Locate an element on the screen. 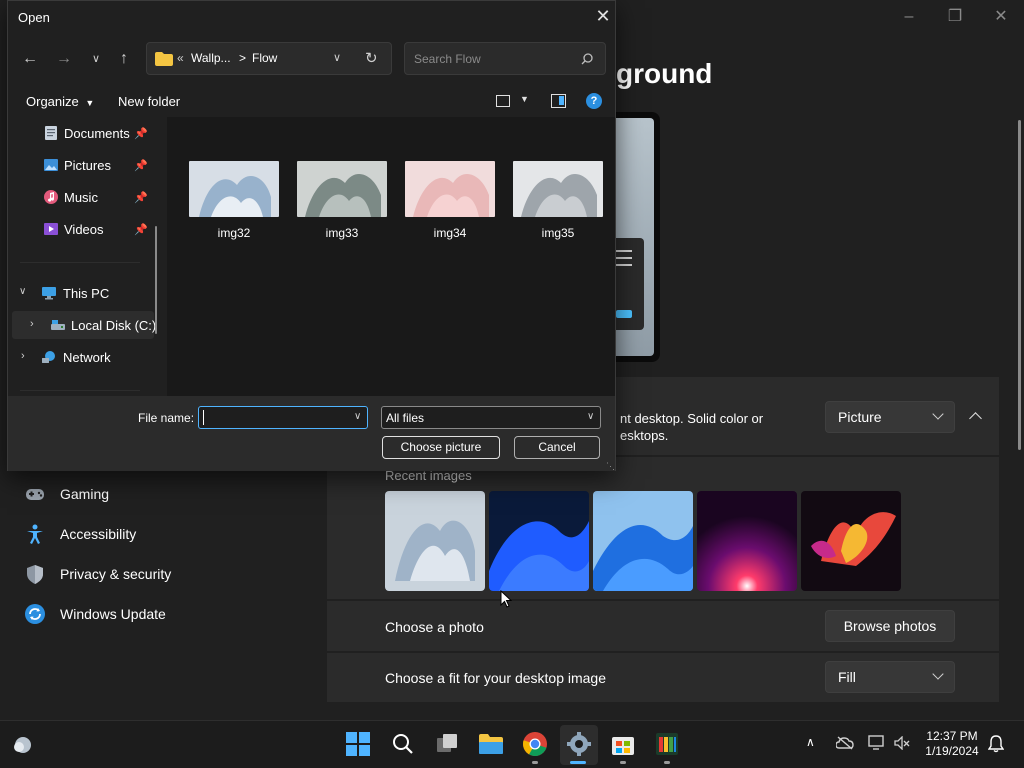 The image size is (1024, 768). file-name: img33 is located at coordinates (342, 233).